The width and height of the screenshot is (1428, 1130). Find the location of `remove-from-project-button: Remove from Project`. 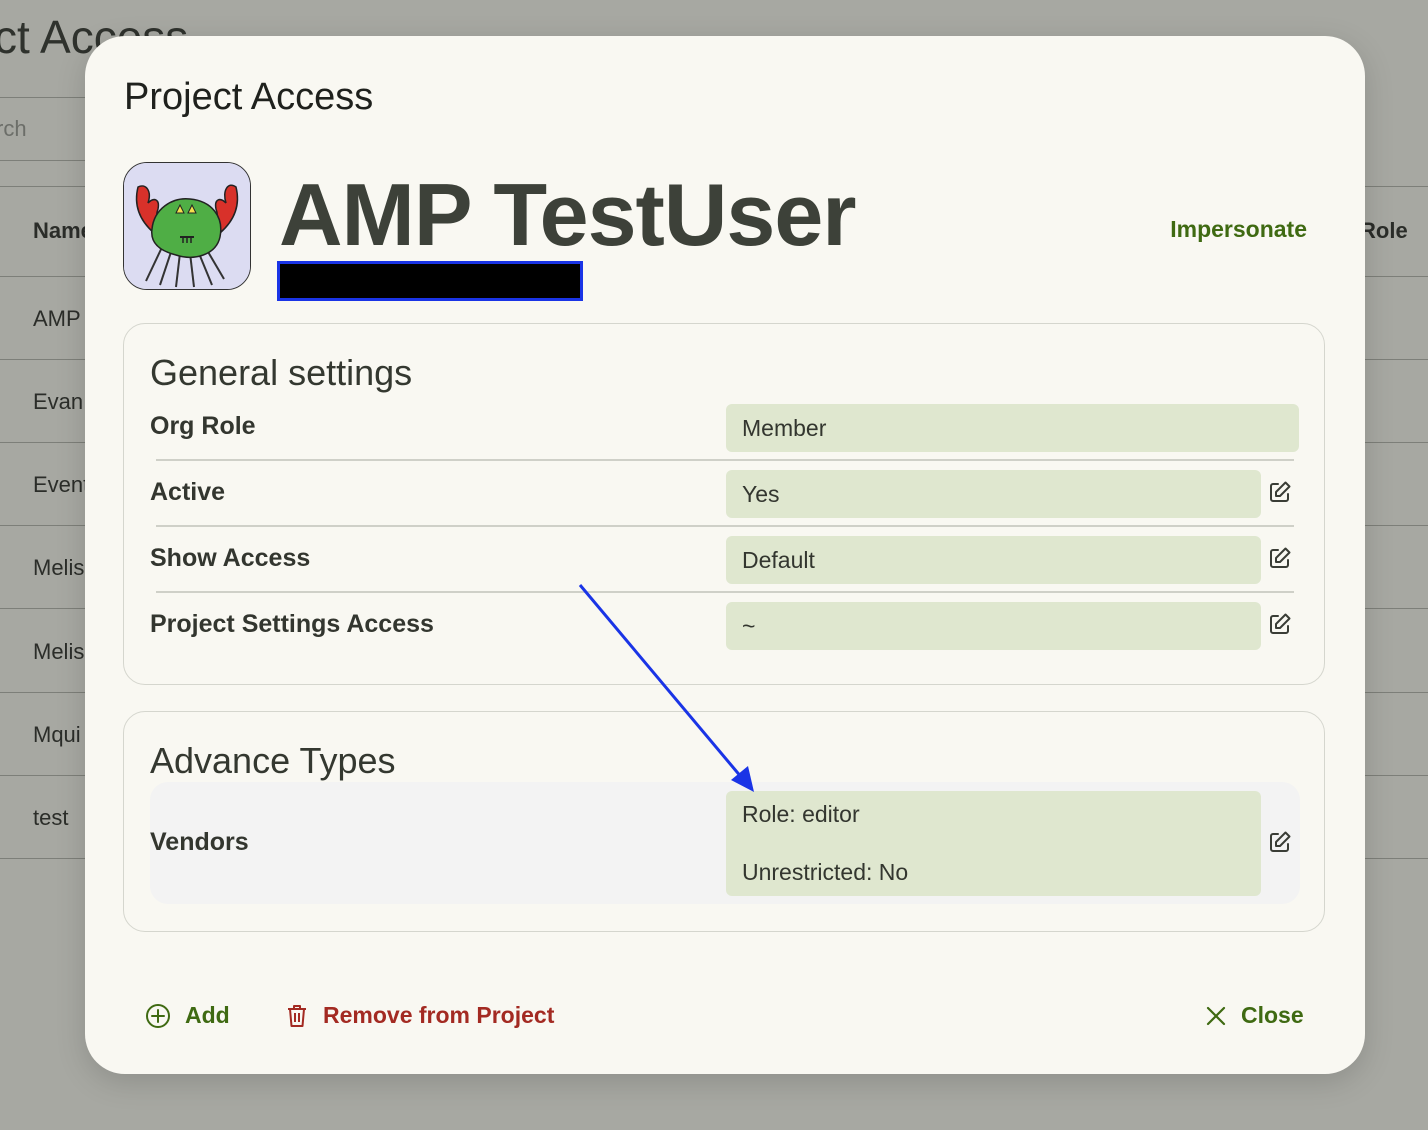

remove-from-project-button: Remove from Project is located at coordinates (419, 1015).